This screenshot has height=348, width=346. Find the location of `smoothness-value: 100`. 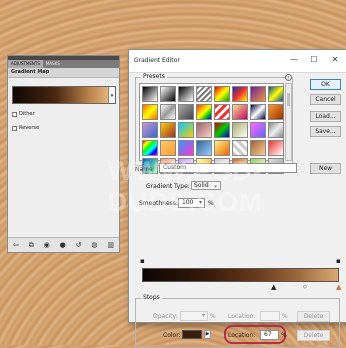

smoothness-value: 100 is located at coordinates (188, 202).